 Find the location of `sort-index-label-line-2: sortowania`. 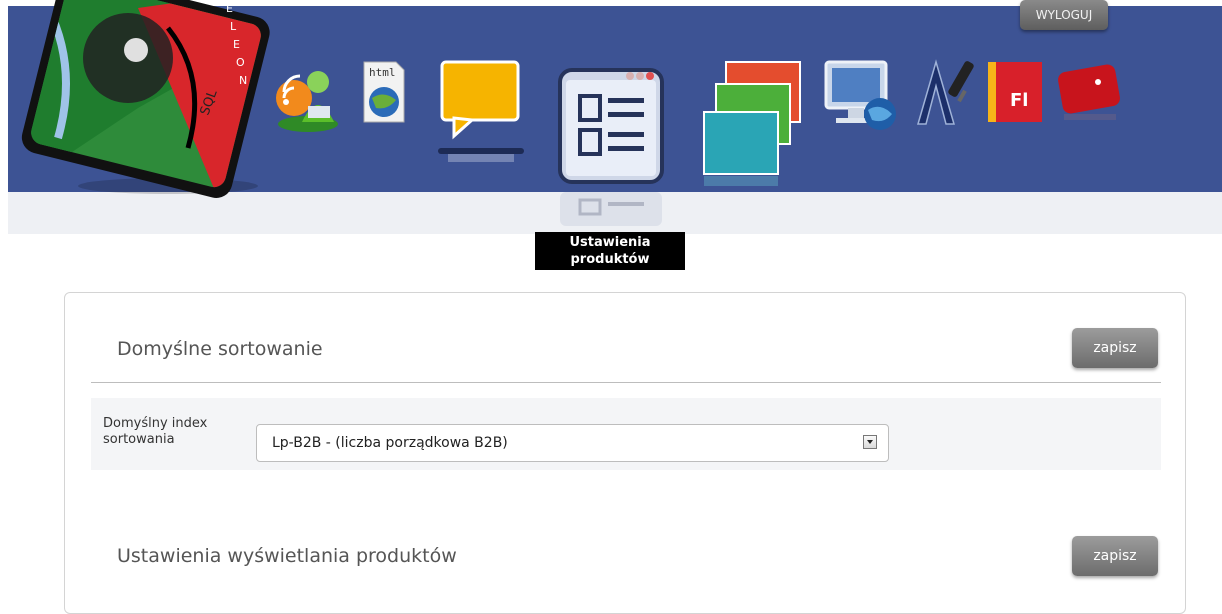

sort-index-label-line-2: sortowania is located at coordinates (139, 439).